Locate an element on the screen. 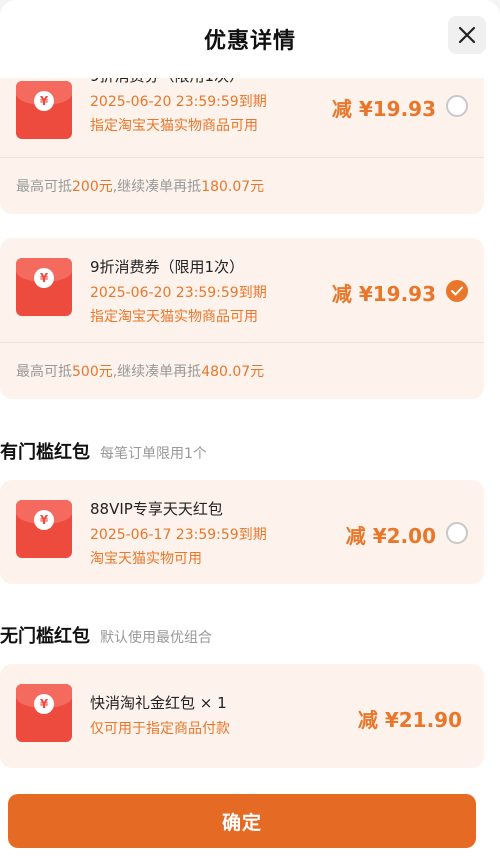  packet-title: 快消淘礼金红包 × 1 is located at coordinates (158, 703).